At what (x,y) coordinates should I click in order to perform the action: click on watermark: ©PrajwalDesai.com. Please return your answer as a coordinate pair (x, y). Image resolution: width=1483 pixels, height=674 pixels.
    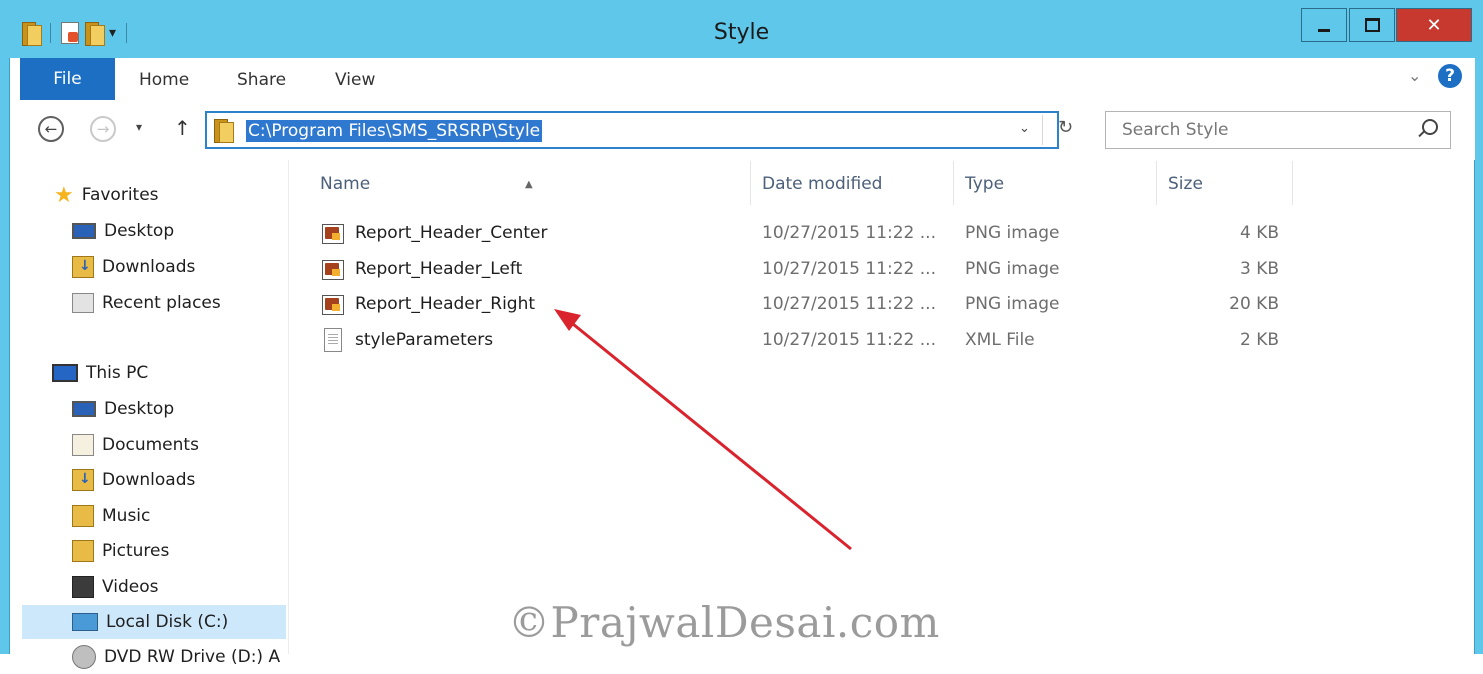
    Looking at the image, I should click on (724, 622).